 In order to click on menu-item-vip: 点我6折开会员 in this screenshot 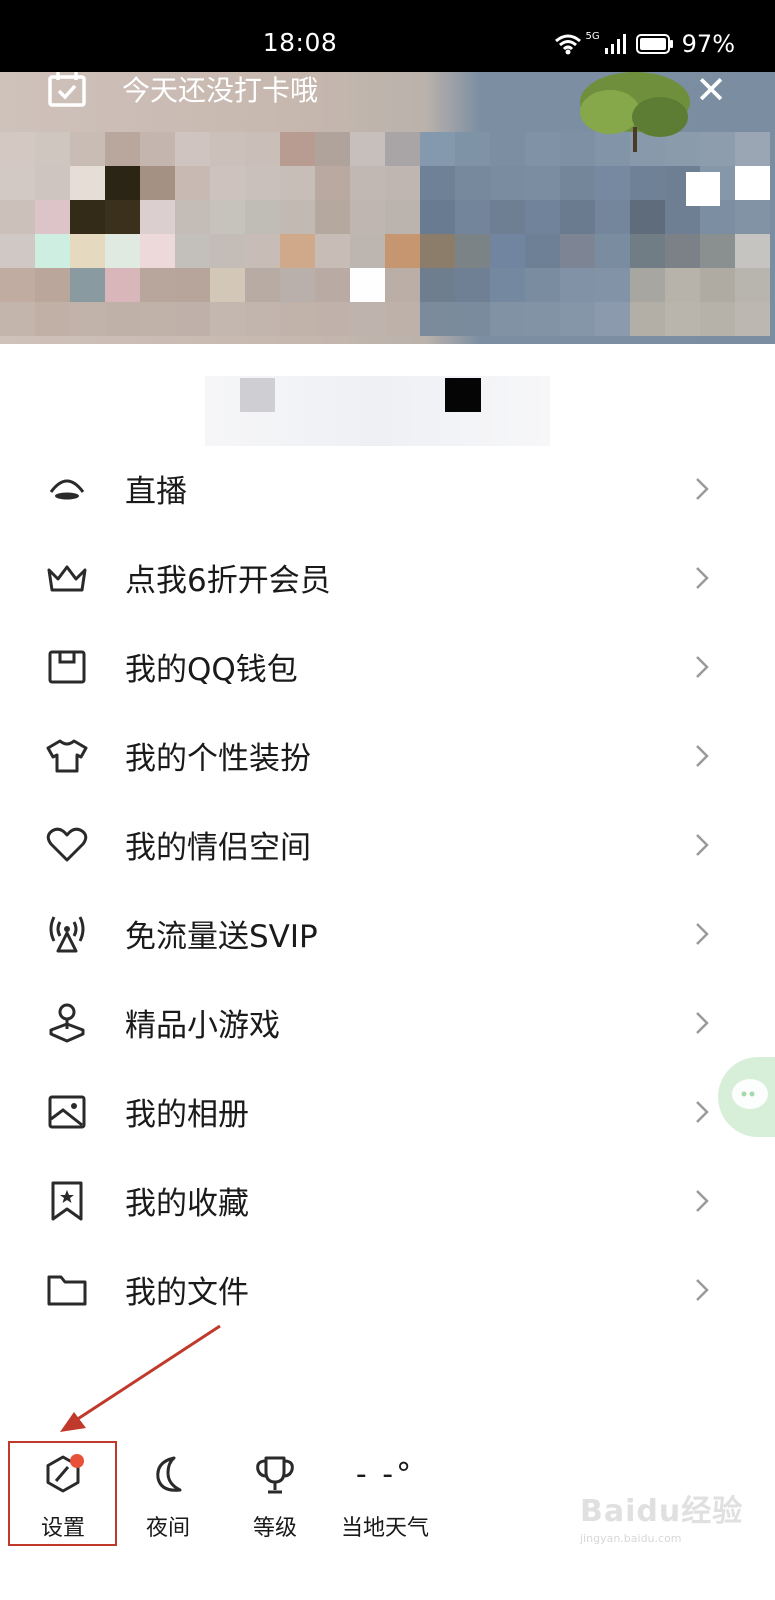, I will do `click(387, 577)`.